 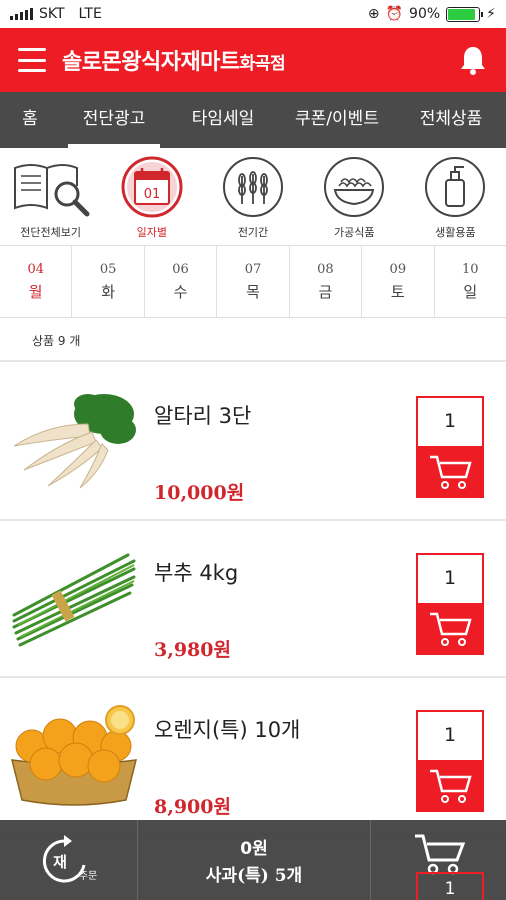 What do you see at coordinates (253, 14) in the screenshot?
I see `status-bar: SKT LTE ⊕ ⏰ 90% ⚡` at bounding box center [253, 14].